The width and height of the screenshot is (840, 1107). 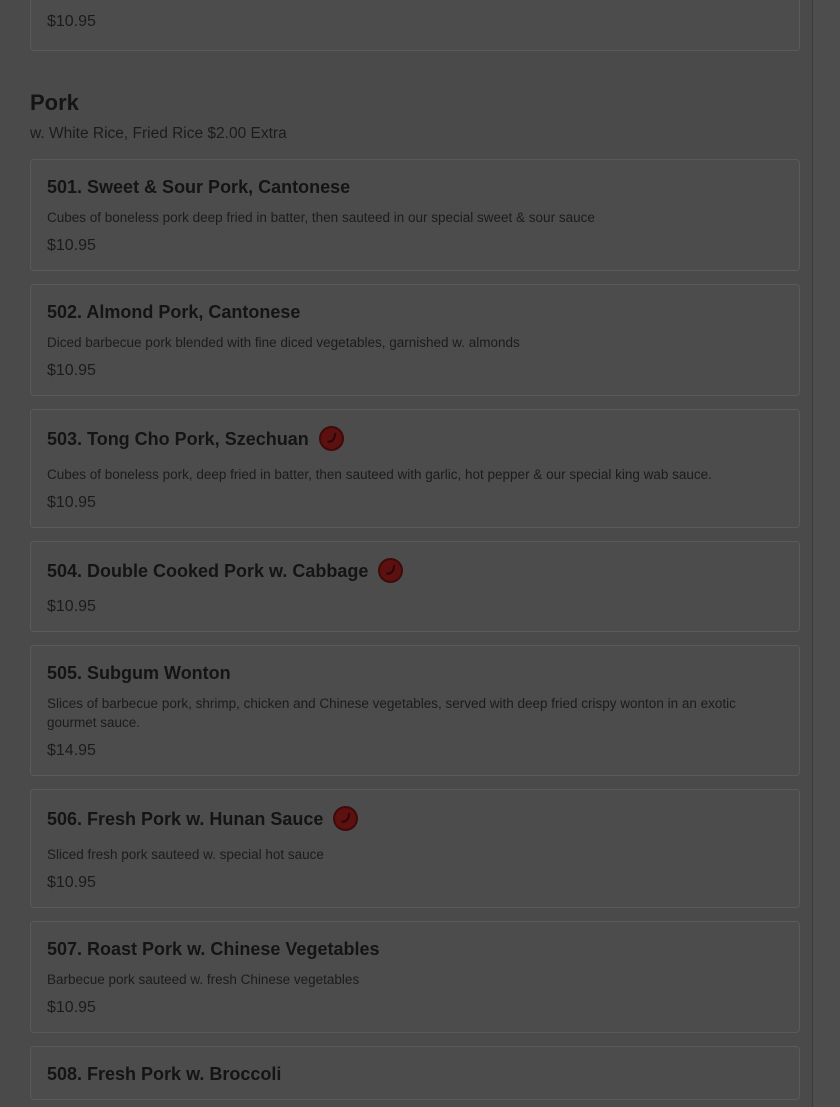 I want to click on menu-item-title: 501. Sweet & Sour Pork, Cantonese, so click(x=199, y=187).